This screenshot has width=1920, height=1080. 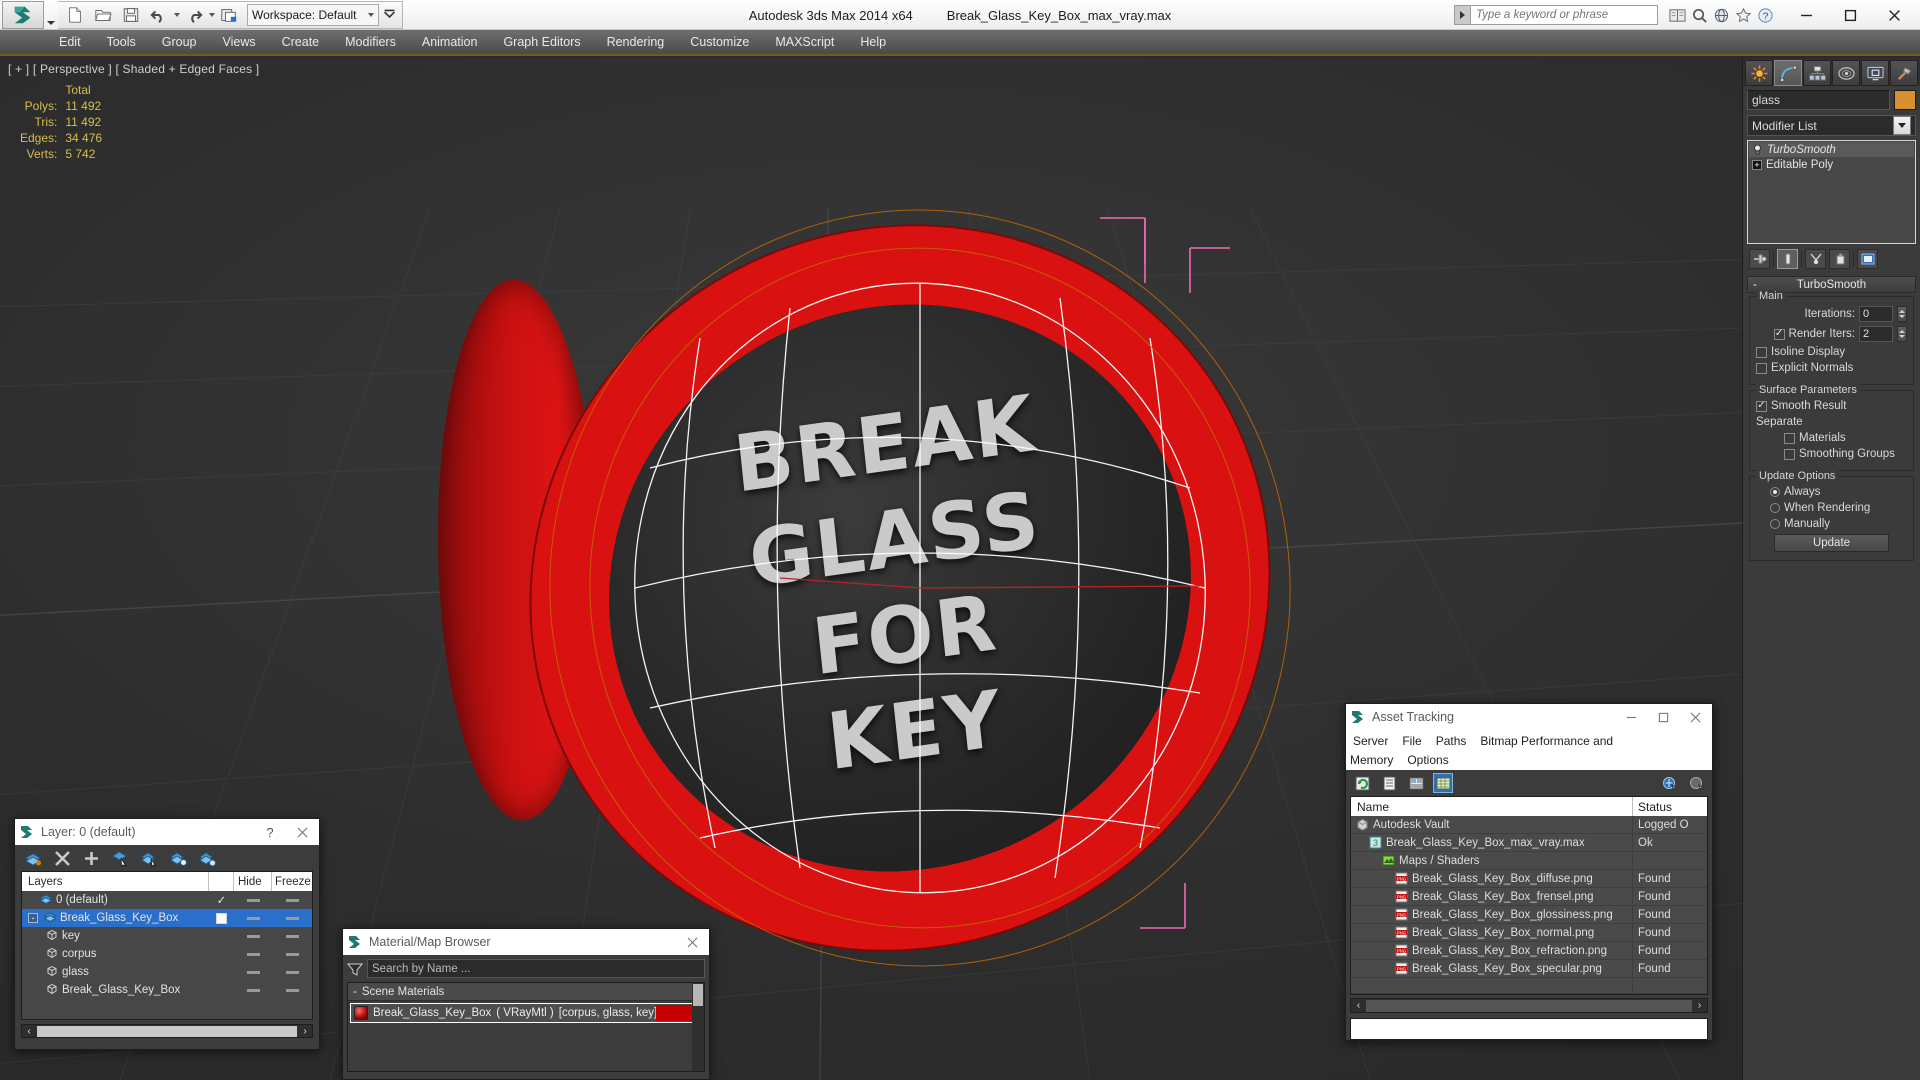 I want to click on asset-row: Autodesk Vault Logged O, so click(x=1529, y=825).